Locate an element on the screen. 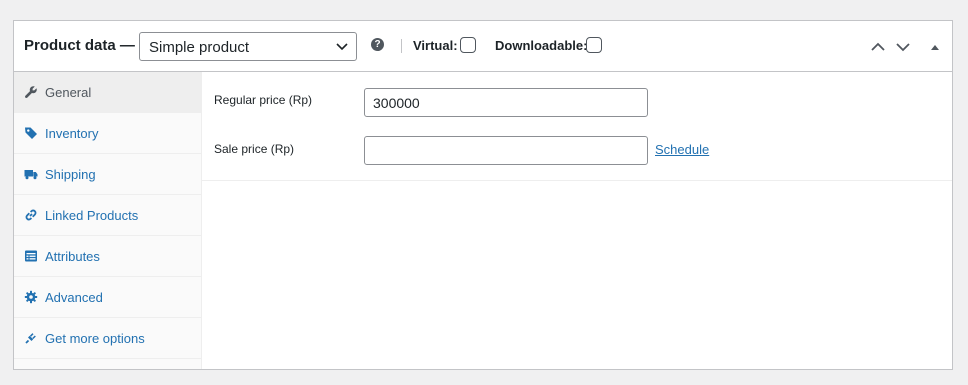  downloadable-checkbox is located at coordinates (594, 45).